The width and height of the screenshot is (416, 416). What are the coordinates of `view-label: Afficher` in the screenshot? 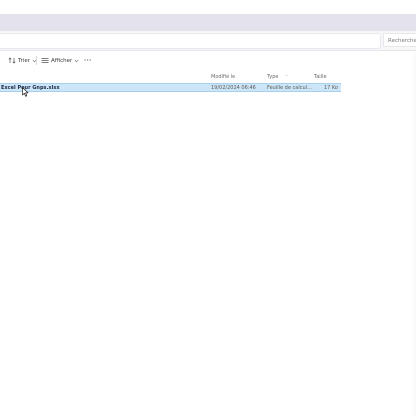 It's located at (62, 60).